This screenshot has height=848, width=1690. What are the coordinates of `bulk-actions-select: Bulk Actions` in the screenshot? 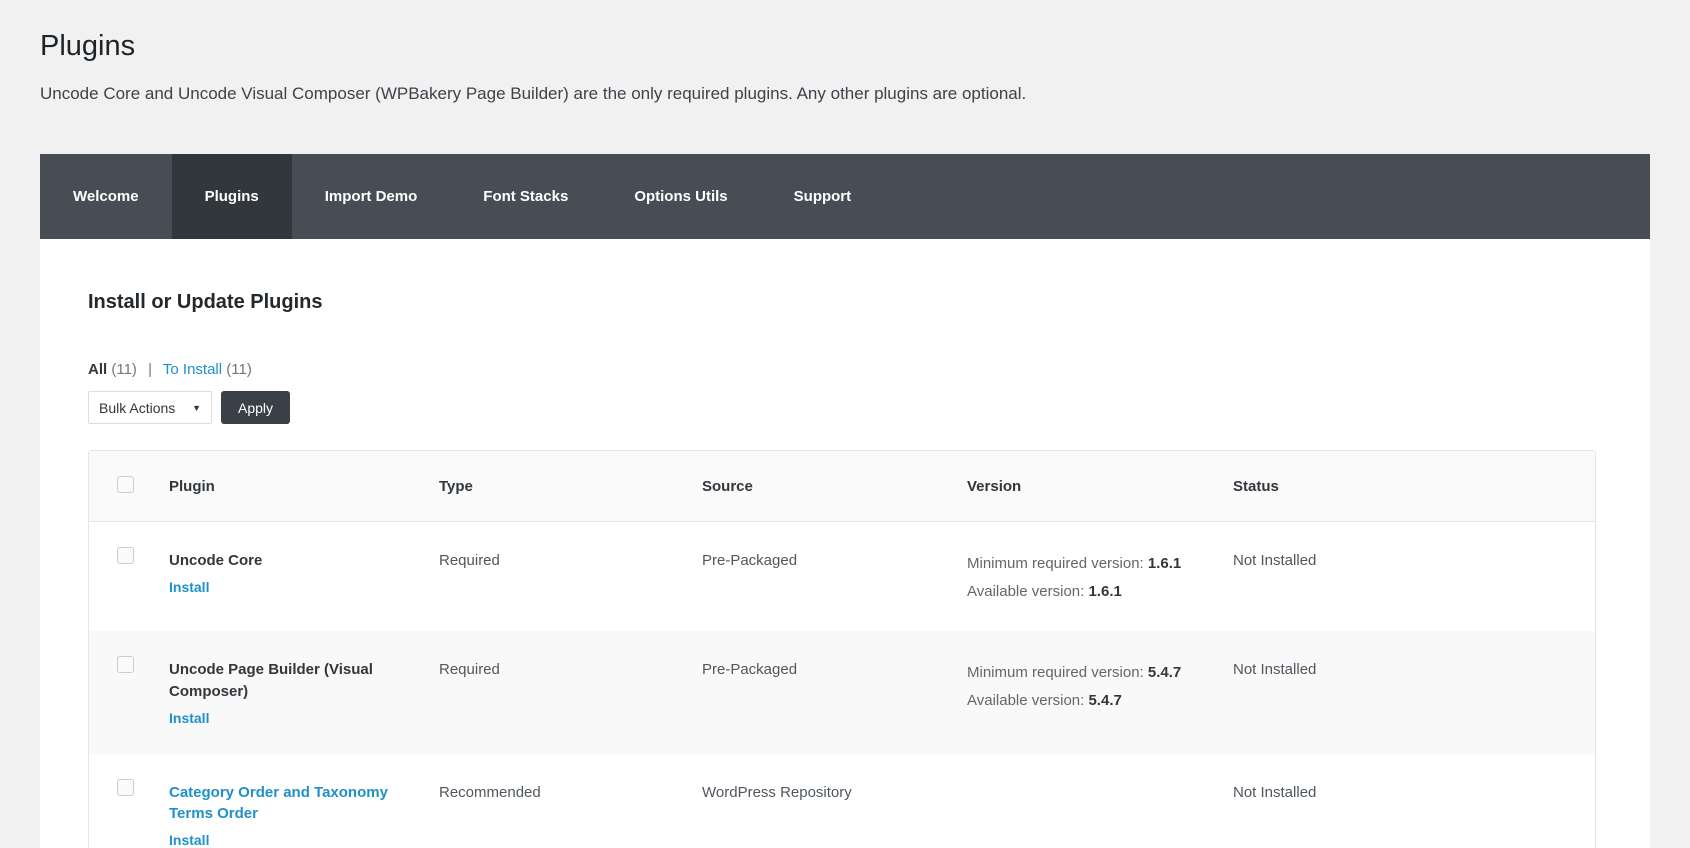 It's located at (150, 407).